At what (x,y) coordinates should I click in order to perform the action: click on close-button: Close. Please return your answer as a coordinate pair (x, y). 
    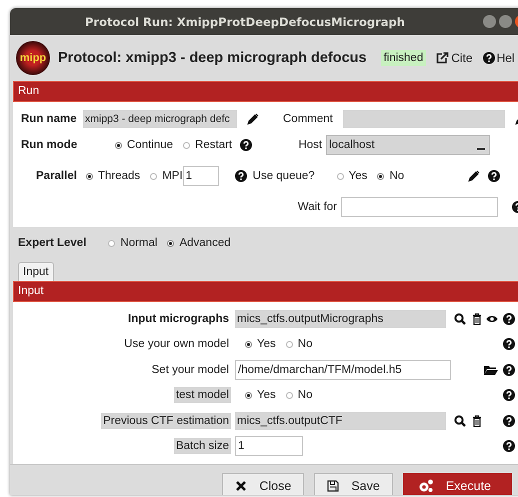
    Looking at the image, I should click on (263, 484).